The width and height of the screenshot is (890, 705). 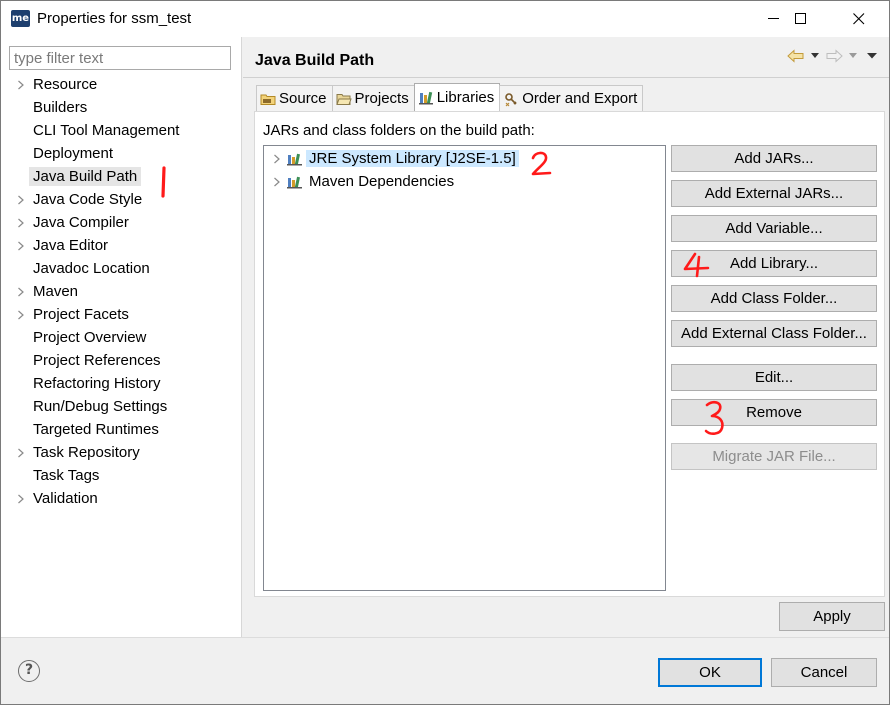 What do you see at coordinates (382, 181) in the screenshot?
I see `library-label: Maven Dependencies` at bounding box center [382, 181].